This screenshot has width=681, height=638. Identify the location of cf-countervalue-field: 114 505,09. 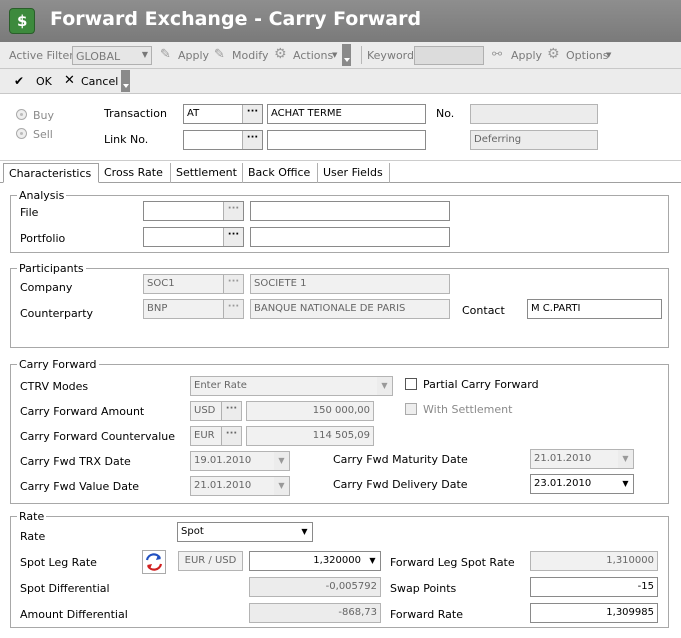
(310, 436).